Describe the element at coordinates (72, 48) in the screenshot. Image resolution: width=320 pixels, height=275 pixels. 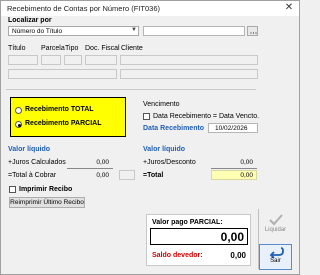
I see `header-tipo: Tipo` at that location.